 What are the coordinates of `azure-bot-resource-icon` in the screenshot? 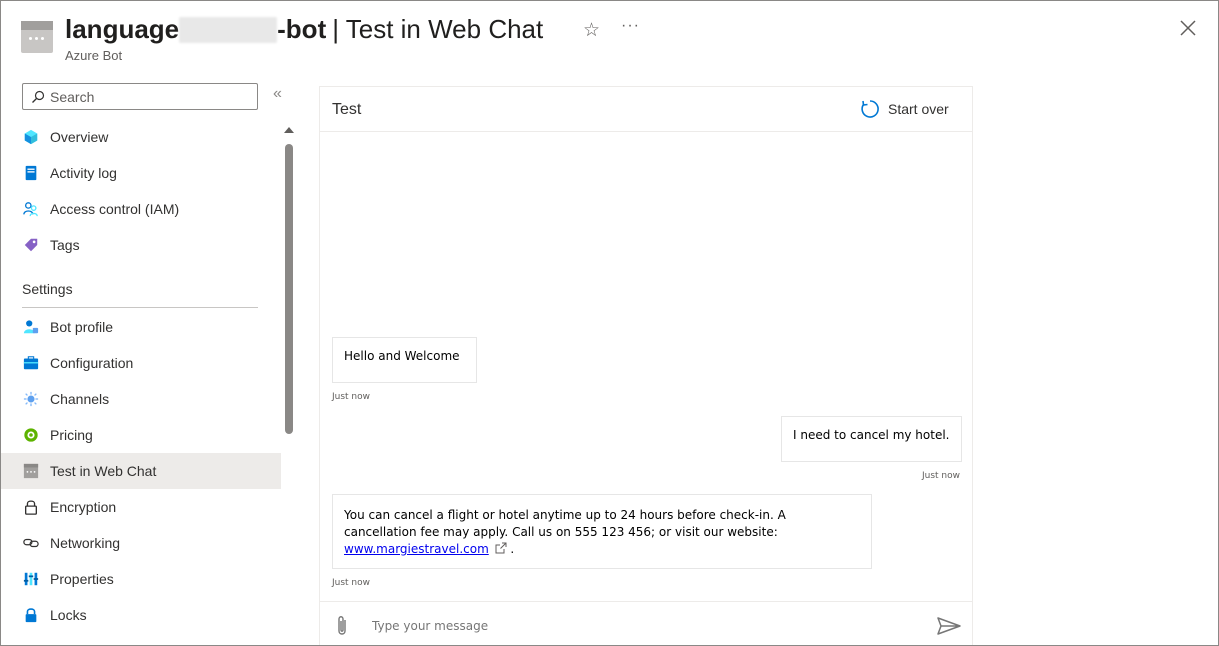 It's located at (37, 37).